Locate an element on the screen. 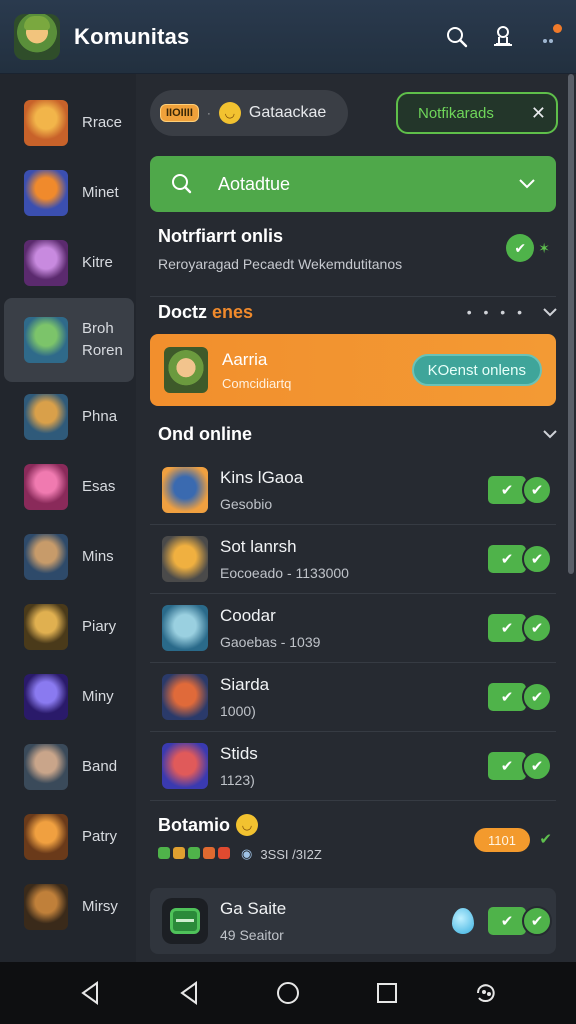 The image size is (576, 1024). avatar is located at coordinates (186, 370).